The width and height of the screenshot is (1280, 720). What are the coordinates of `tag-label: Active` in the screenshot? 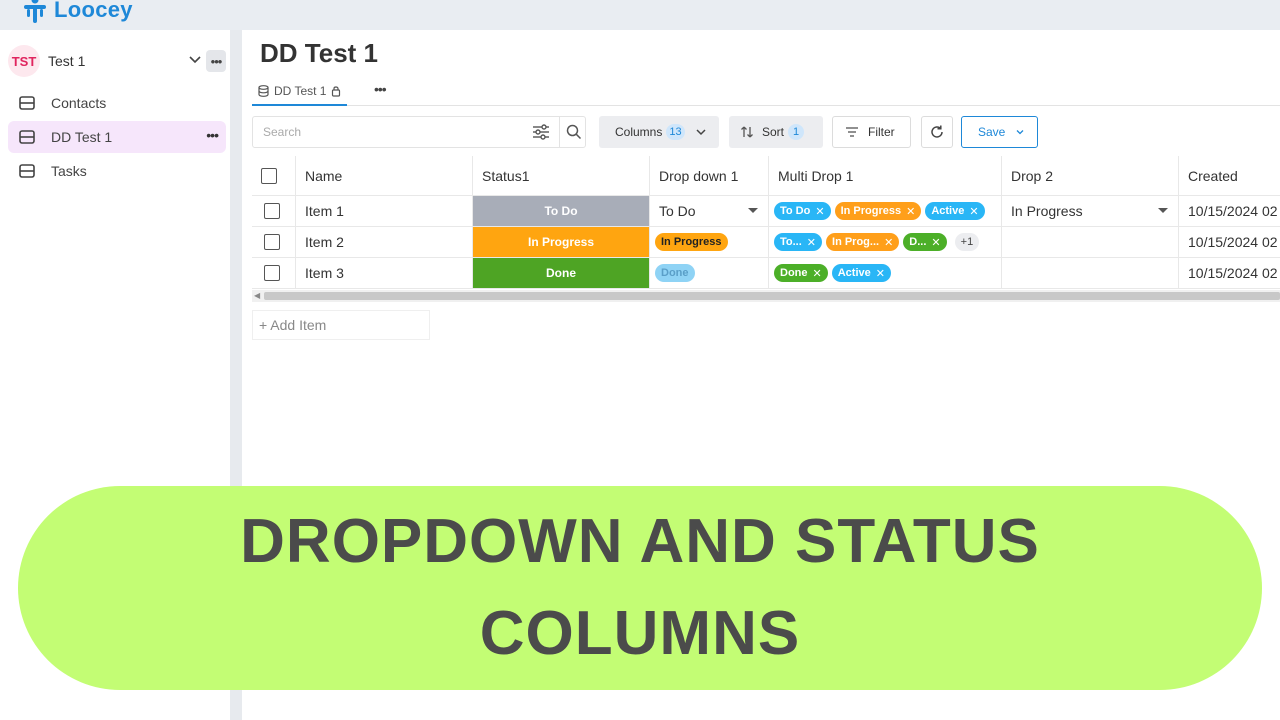 It's located at (854, 273).